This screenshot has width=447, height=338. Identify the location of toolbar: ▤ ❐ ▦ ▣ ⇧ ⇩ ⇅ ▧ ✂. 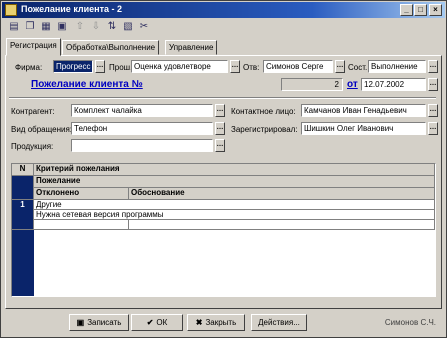
(223, 28).